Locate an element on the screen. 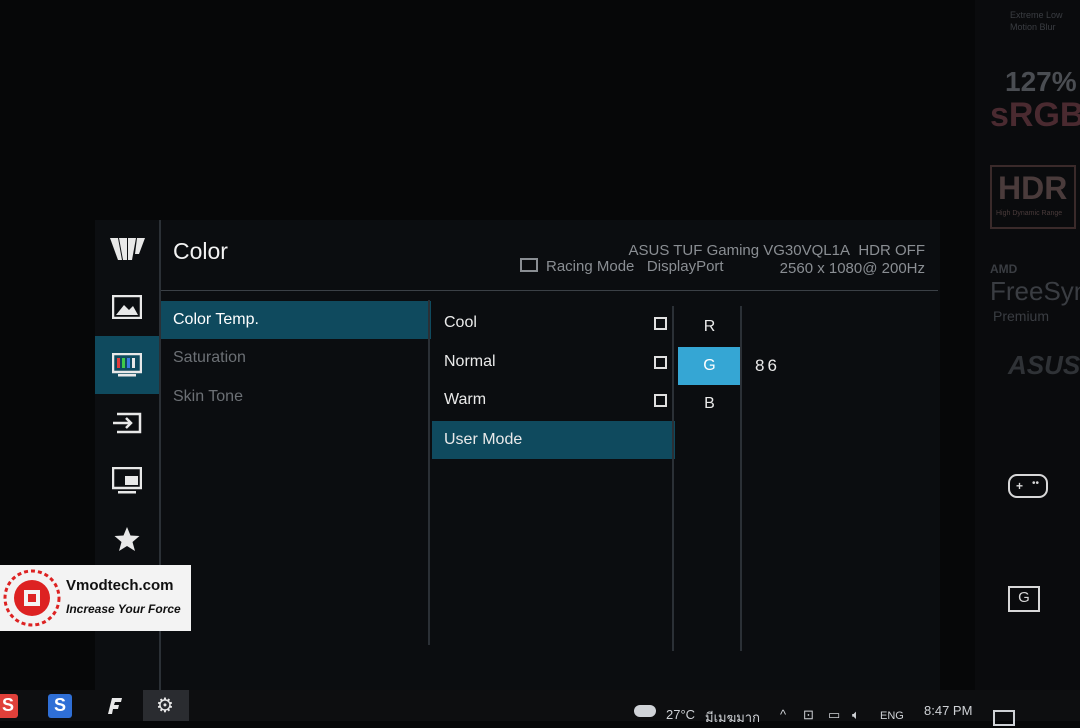 Image resolution: width=1080 pixels, height=728 pixels. clock-time: 8:47 PM is located at coordinates (948, 710).